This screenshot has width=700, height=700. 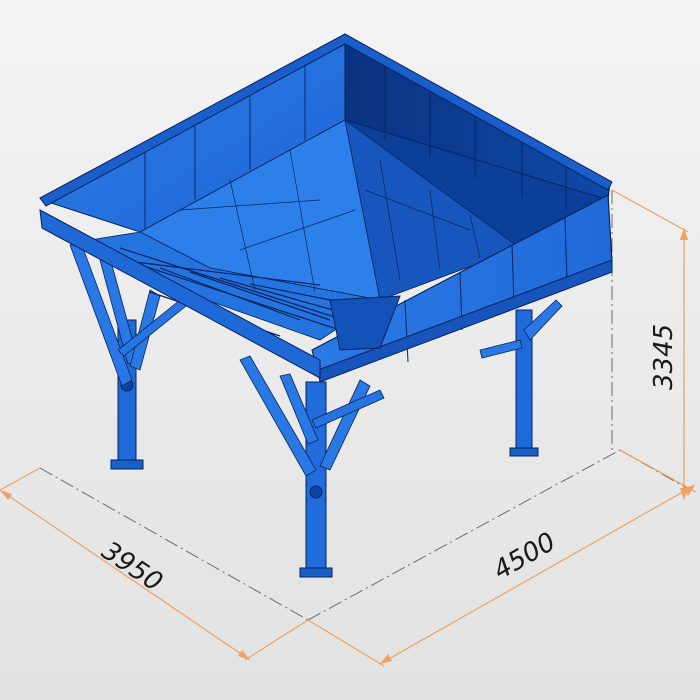 I want to click on length-dimension-line, so click(x=537, y=574).